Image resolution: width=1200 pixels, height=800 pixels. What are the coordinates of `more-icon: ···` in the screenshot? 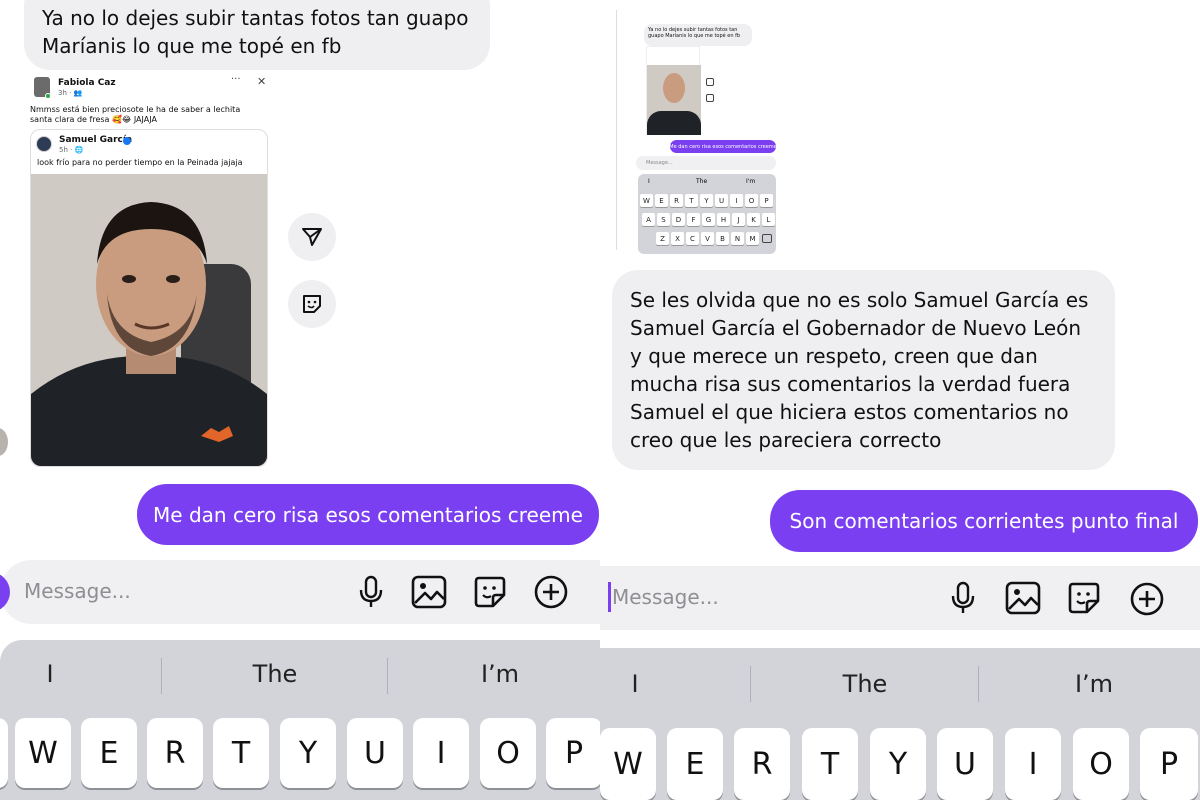 It's located at (236, 79).